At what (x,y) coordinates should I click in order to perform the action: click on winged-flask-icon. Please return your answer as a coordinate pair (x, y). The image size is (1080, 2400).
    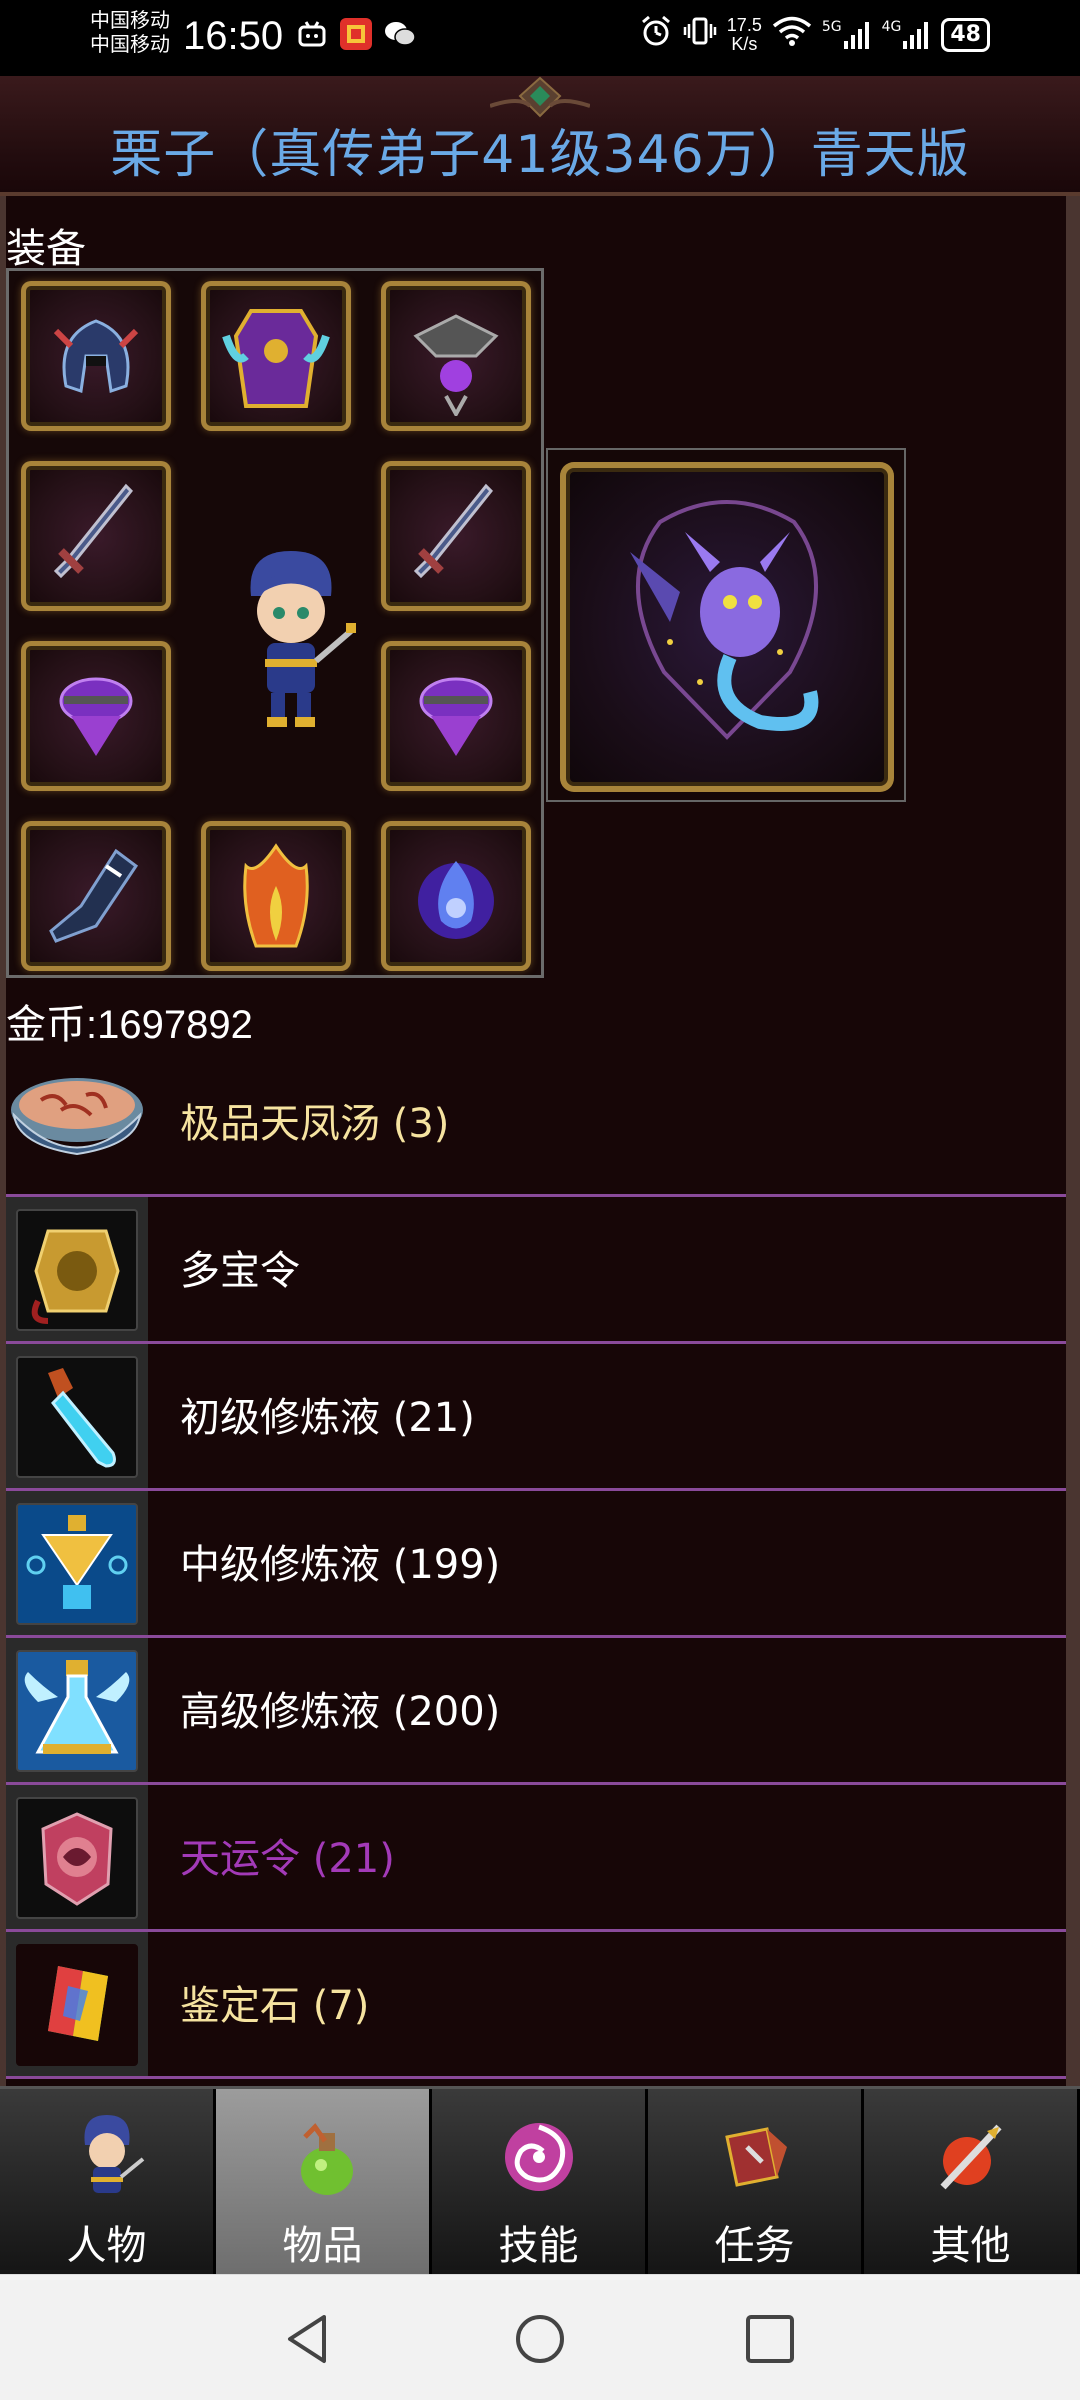
    Looking at the image, I should click on (77, 1707).